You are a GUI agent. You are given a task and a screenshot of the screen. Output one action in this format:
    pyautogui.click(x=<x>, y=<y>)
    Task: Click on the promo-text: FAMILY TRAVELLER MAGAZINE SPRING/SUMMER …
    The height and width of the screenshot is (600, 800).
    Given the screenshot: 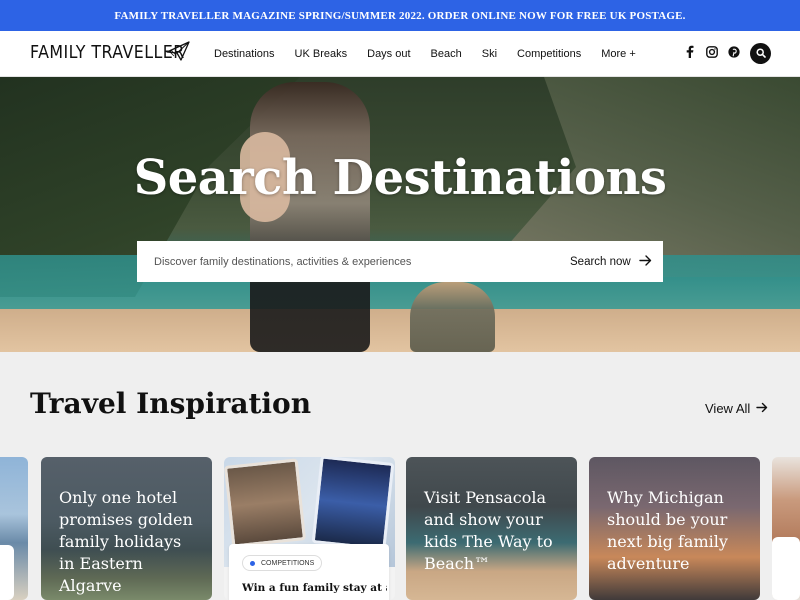 What is the action you would take?
    pyautogui.click(x=400, y=15)
    